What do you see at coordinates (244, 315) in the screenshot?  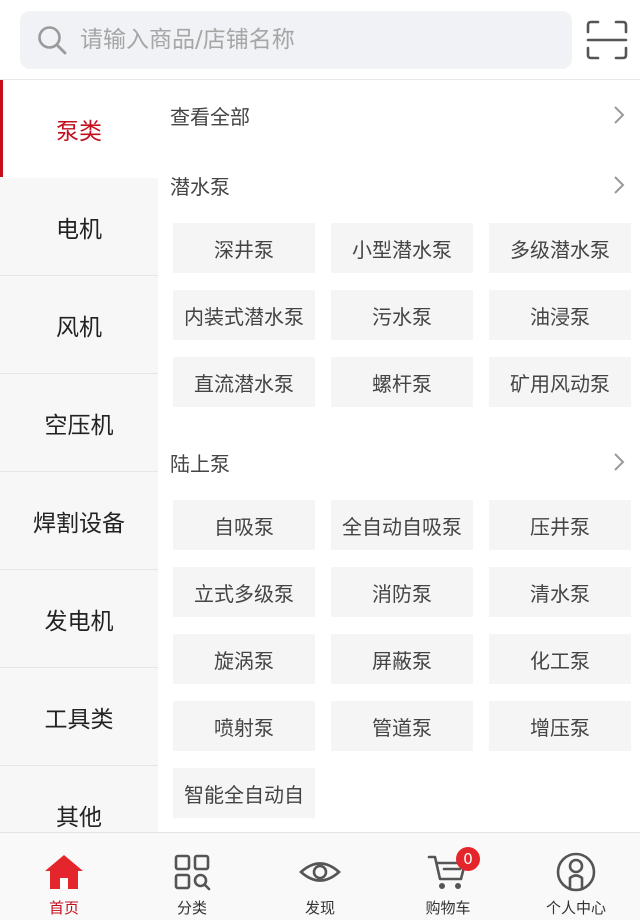 I see `subcategory-chip: 内装式潜水泵` at bounding box center [244, 315].